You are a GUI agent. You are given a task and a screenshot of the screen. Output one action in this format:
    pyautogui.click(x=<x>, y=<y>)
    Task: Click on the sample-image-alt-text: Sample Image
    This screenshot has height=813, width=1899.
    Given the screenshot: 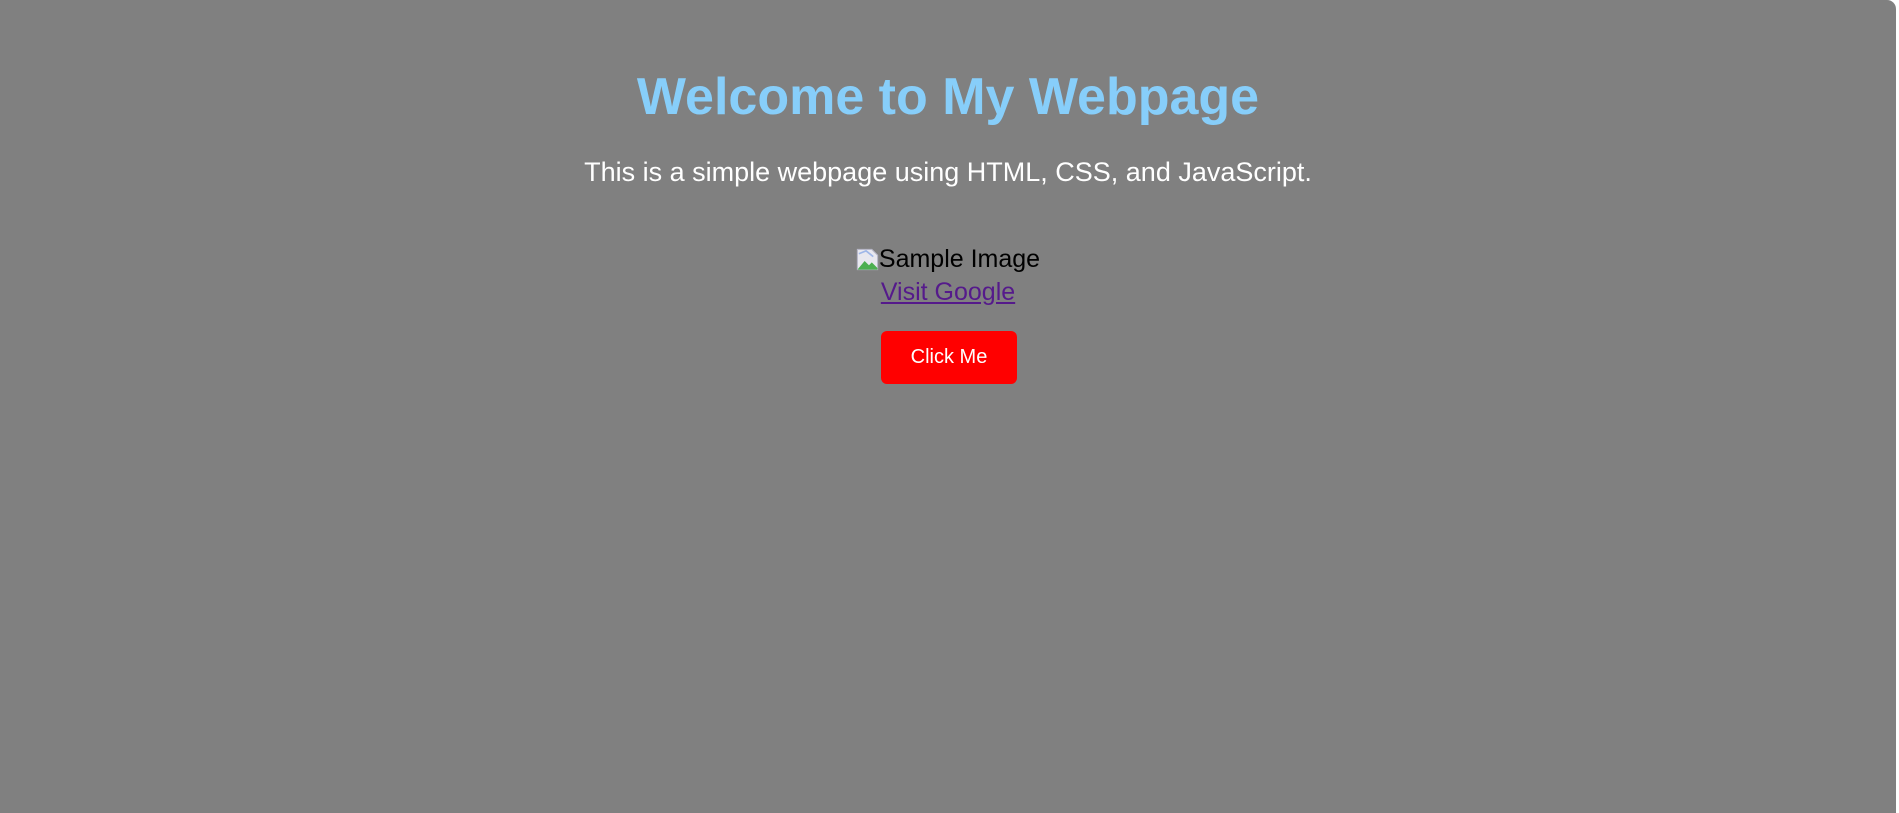 What is the action you would take?
    pyautogui.click(x=959, y=259)
    